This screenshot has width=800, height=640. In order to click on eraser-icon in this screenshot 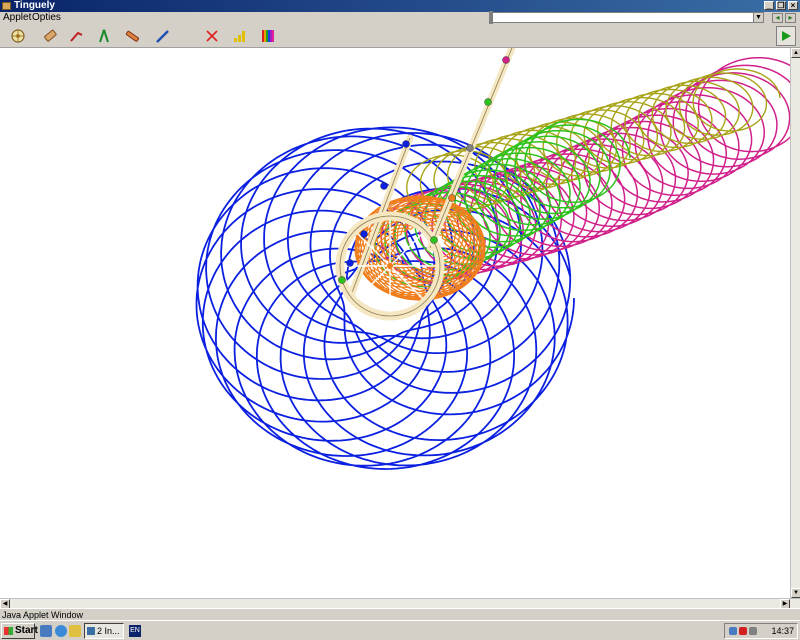, I will do `click(50, 35)`.